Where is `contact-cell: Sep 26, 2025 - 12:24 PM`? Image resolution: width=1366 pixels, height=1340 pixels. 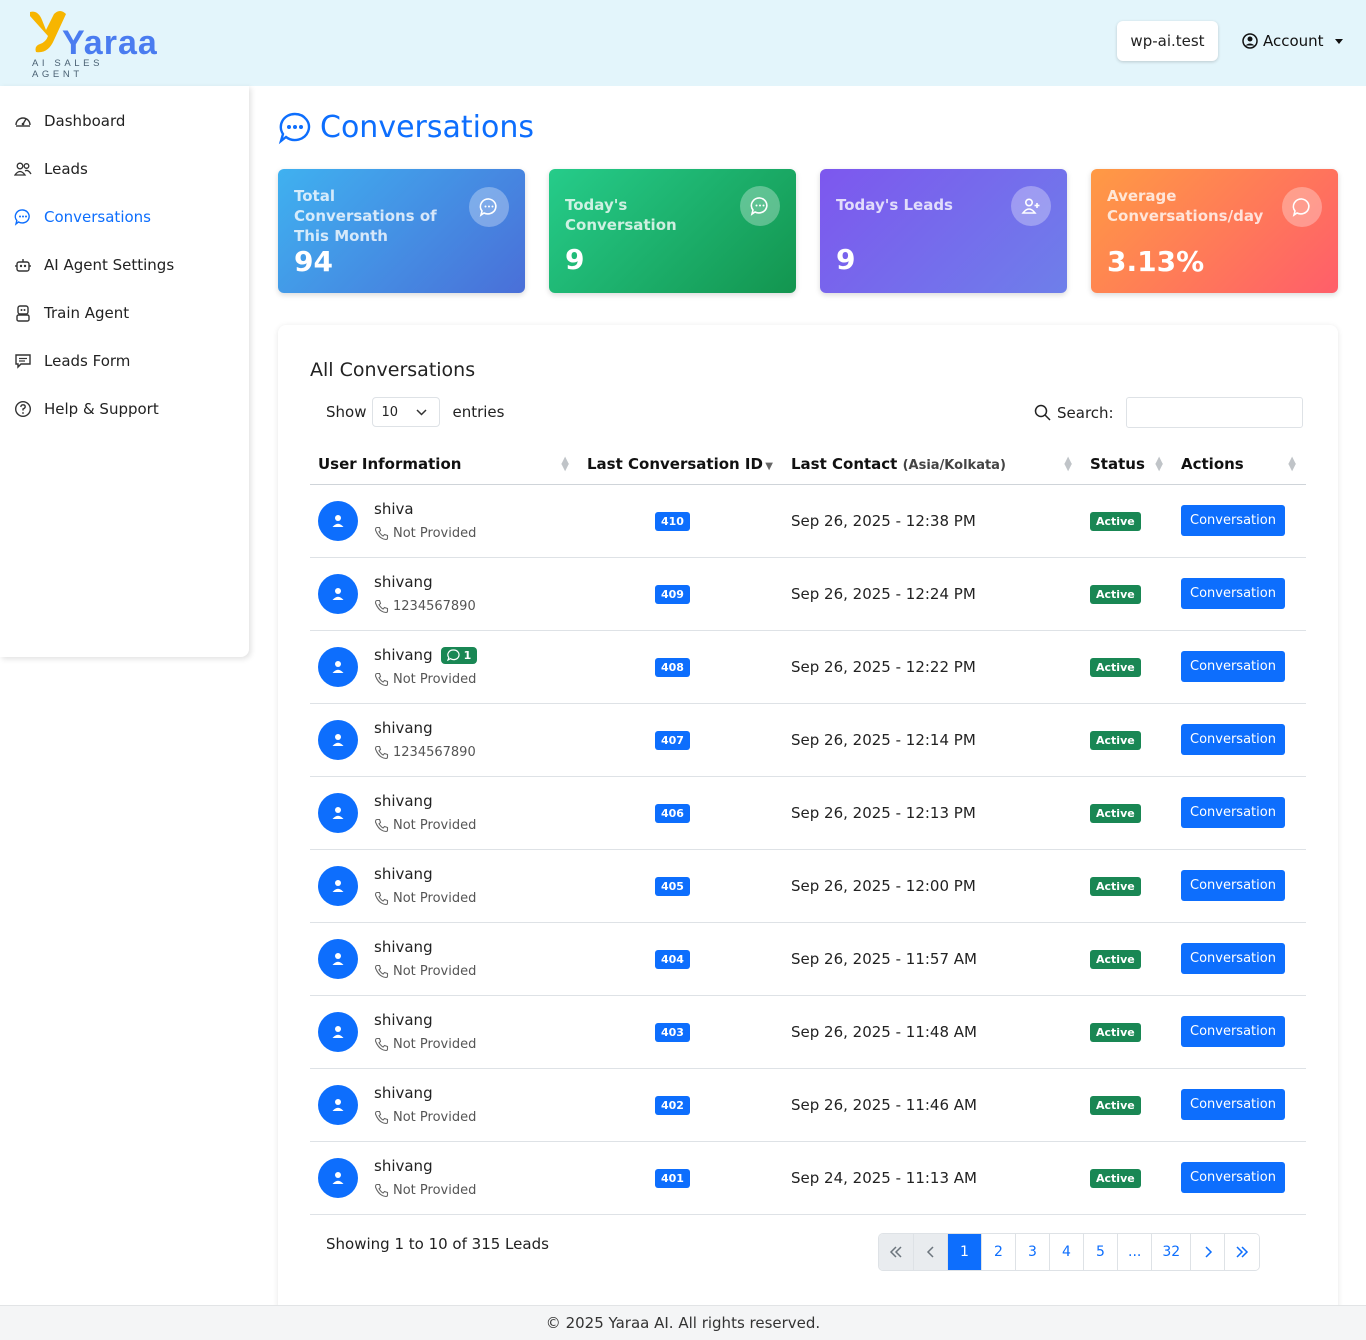
contact-cell: Sep 26, 2025 - 12:24 PM is located at coordinates (932, 594).